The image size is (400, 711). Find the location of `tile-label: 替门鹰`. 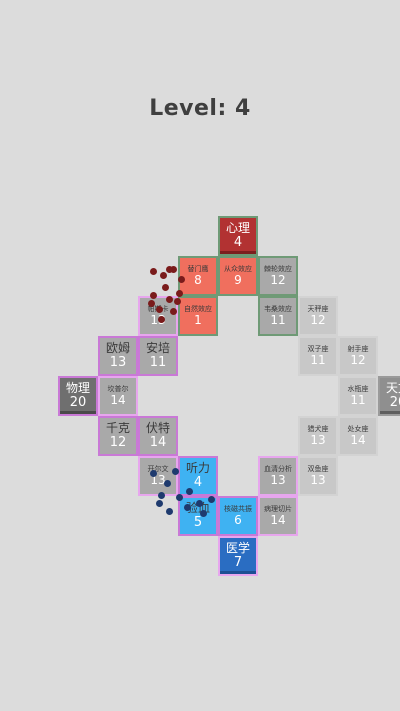

tile-label: 替门鹰 is located at coordinates (198, 268).